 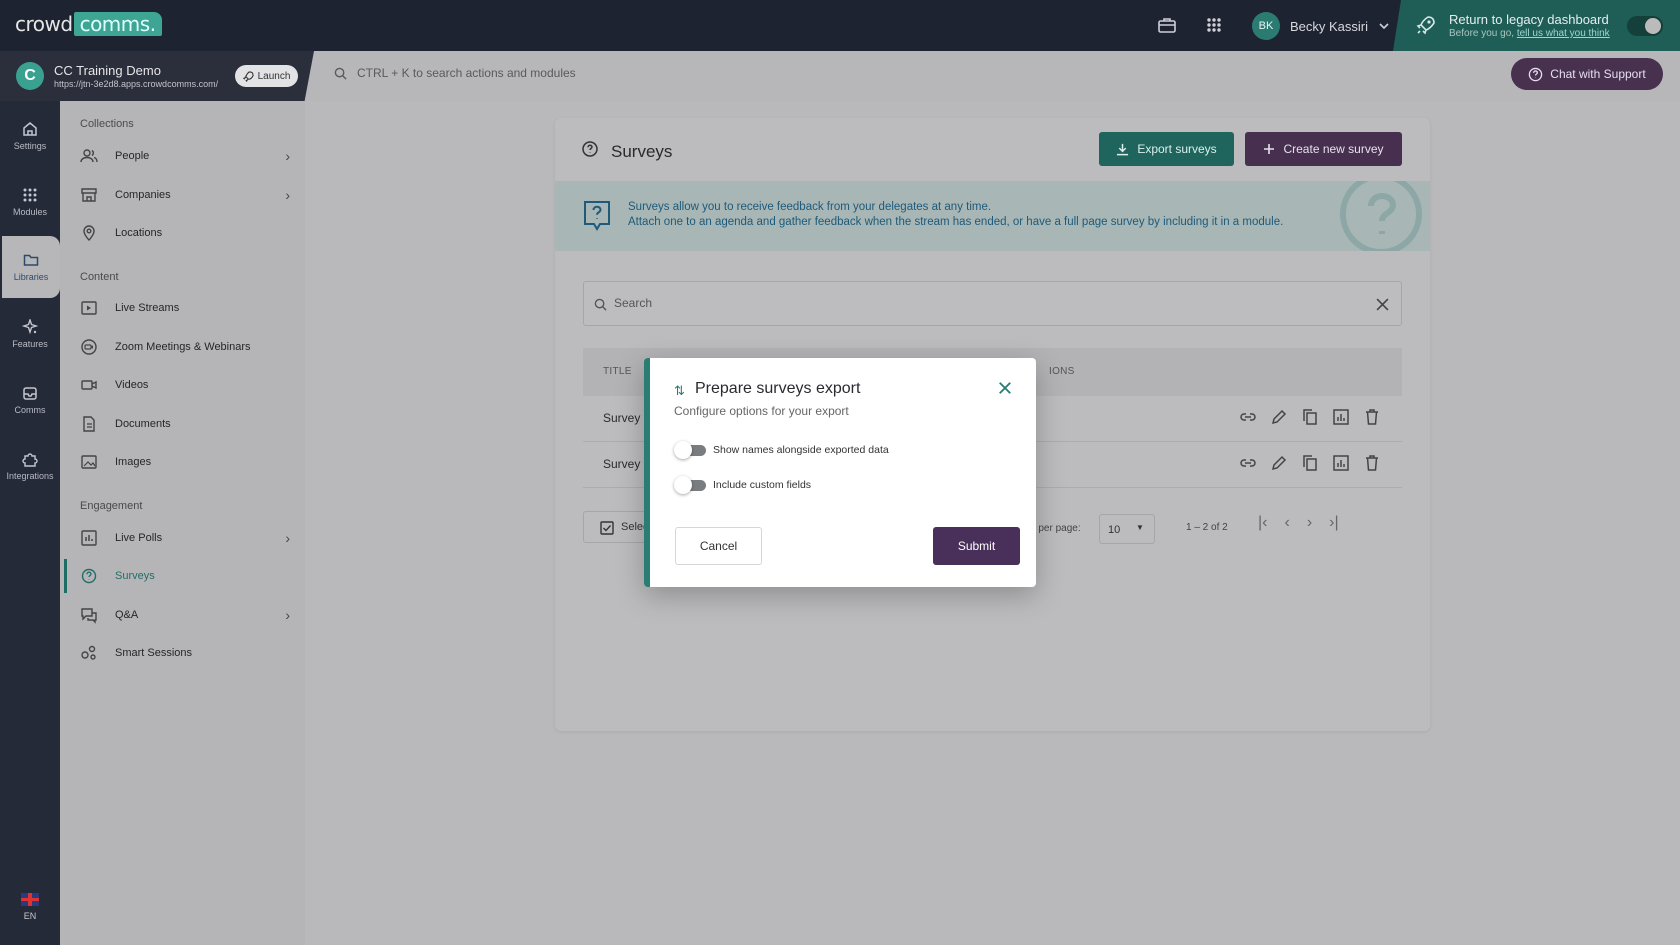 I want to click on chat-with-support-button: Chat with Support, so click(x=1587, y=74).